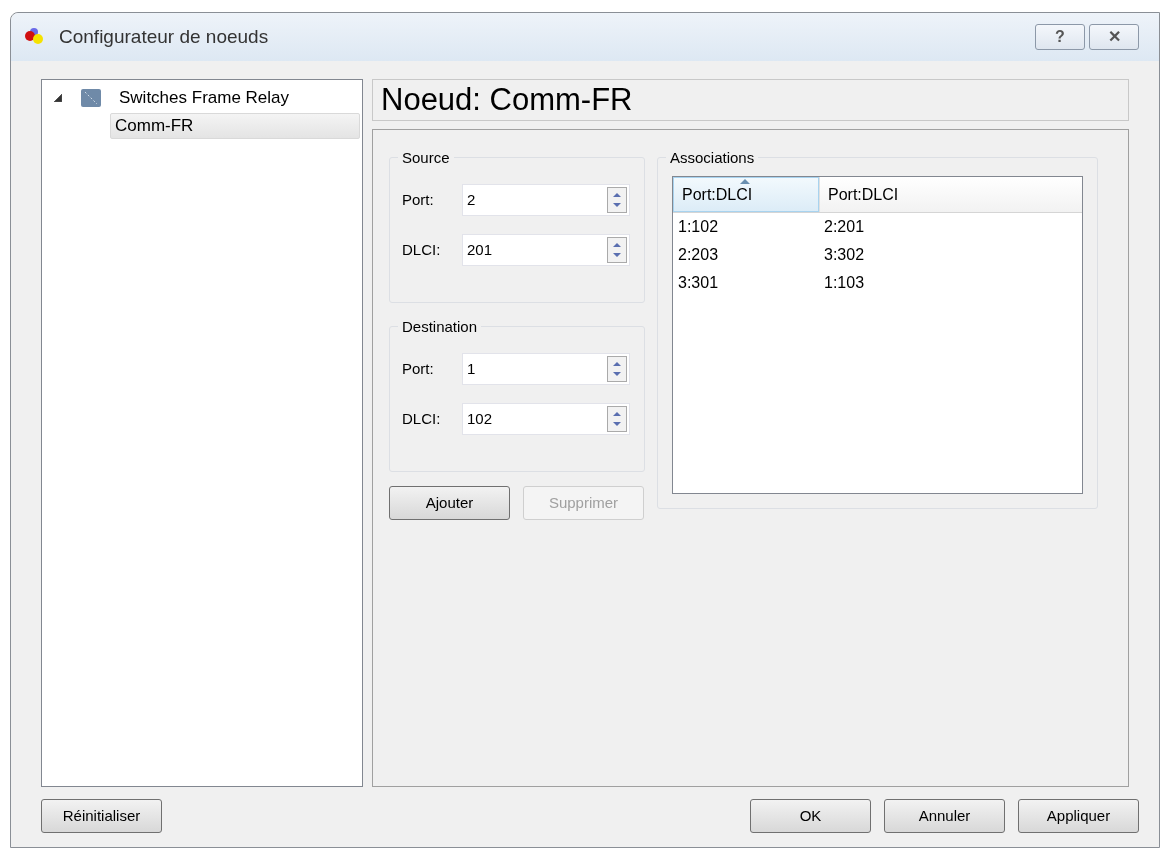 This screenshot has width=1160, height=850. Describe the element at coordinates (204, 98) in the screenshot. I see `tree-item: Switches Frame Relay` at that location.